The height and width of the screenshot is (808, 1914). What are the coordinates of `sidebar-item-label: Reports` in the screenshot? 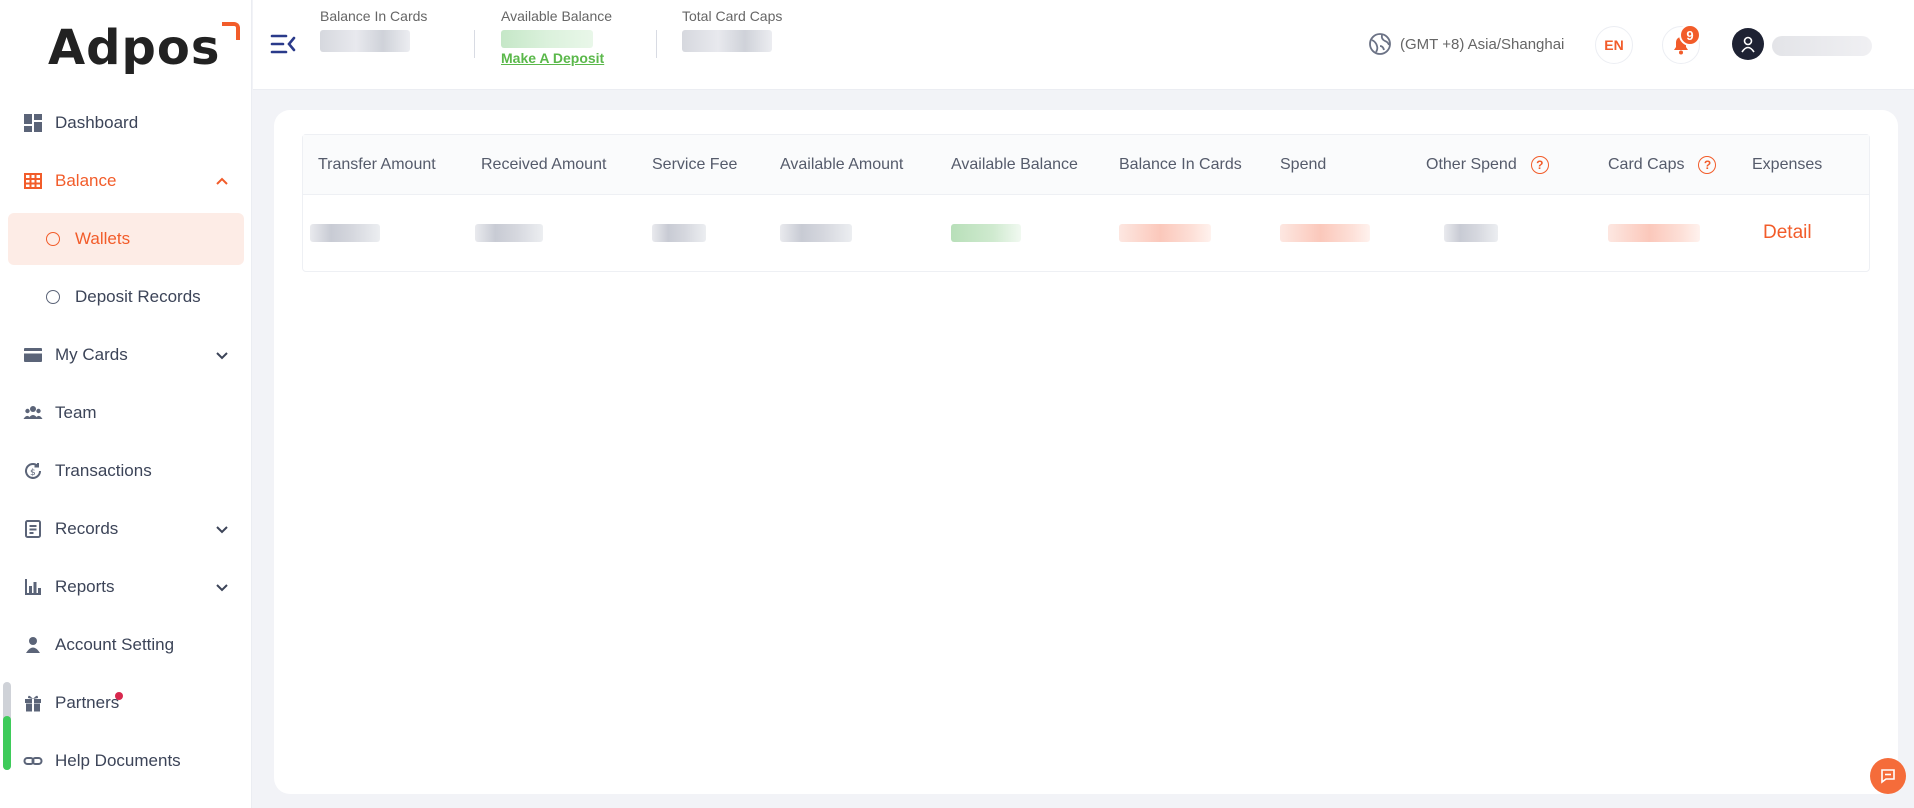 It's located at (85, 586).